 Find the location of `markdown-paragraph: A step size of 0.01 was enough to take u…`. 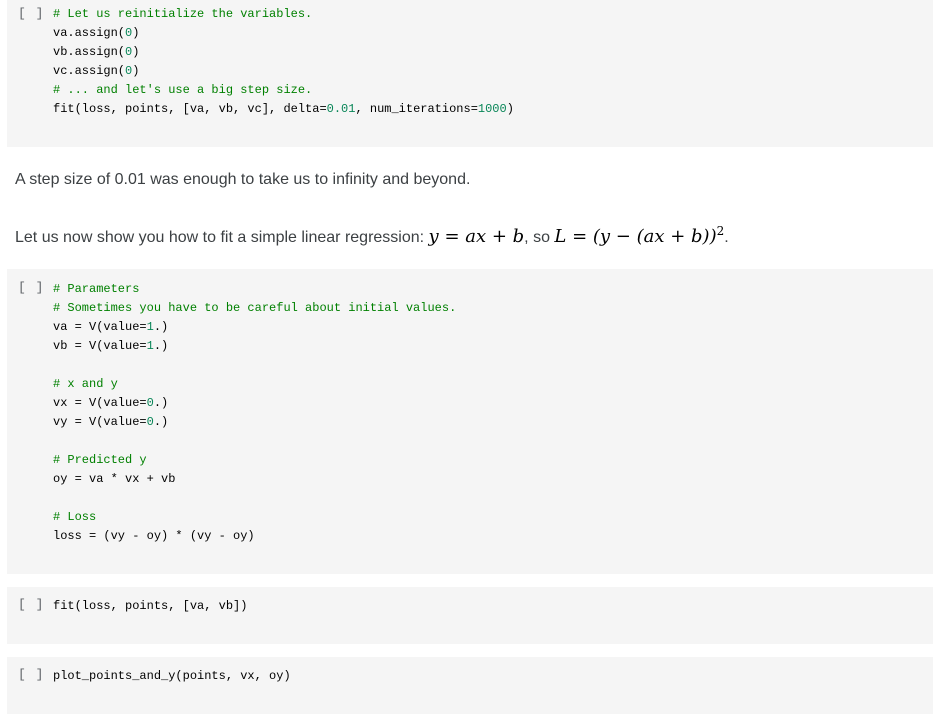

markdown-paragraph: A step size of 0.01 was enough to take u… is located at coordinates (243, 179).